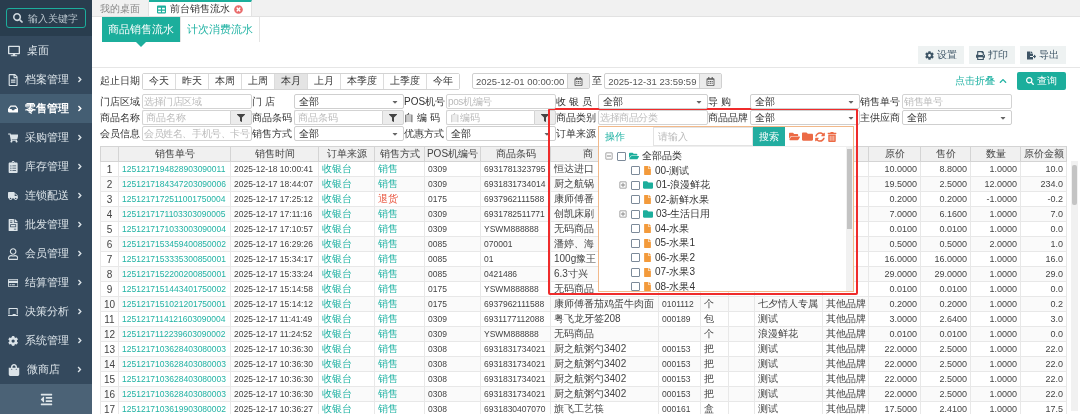 This screenshot has width=1080, height=414. I want to click on text-field: 自编码, so click(490, 117).